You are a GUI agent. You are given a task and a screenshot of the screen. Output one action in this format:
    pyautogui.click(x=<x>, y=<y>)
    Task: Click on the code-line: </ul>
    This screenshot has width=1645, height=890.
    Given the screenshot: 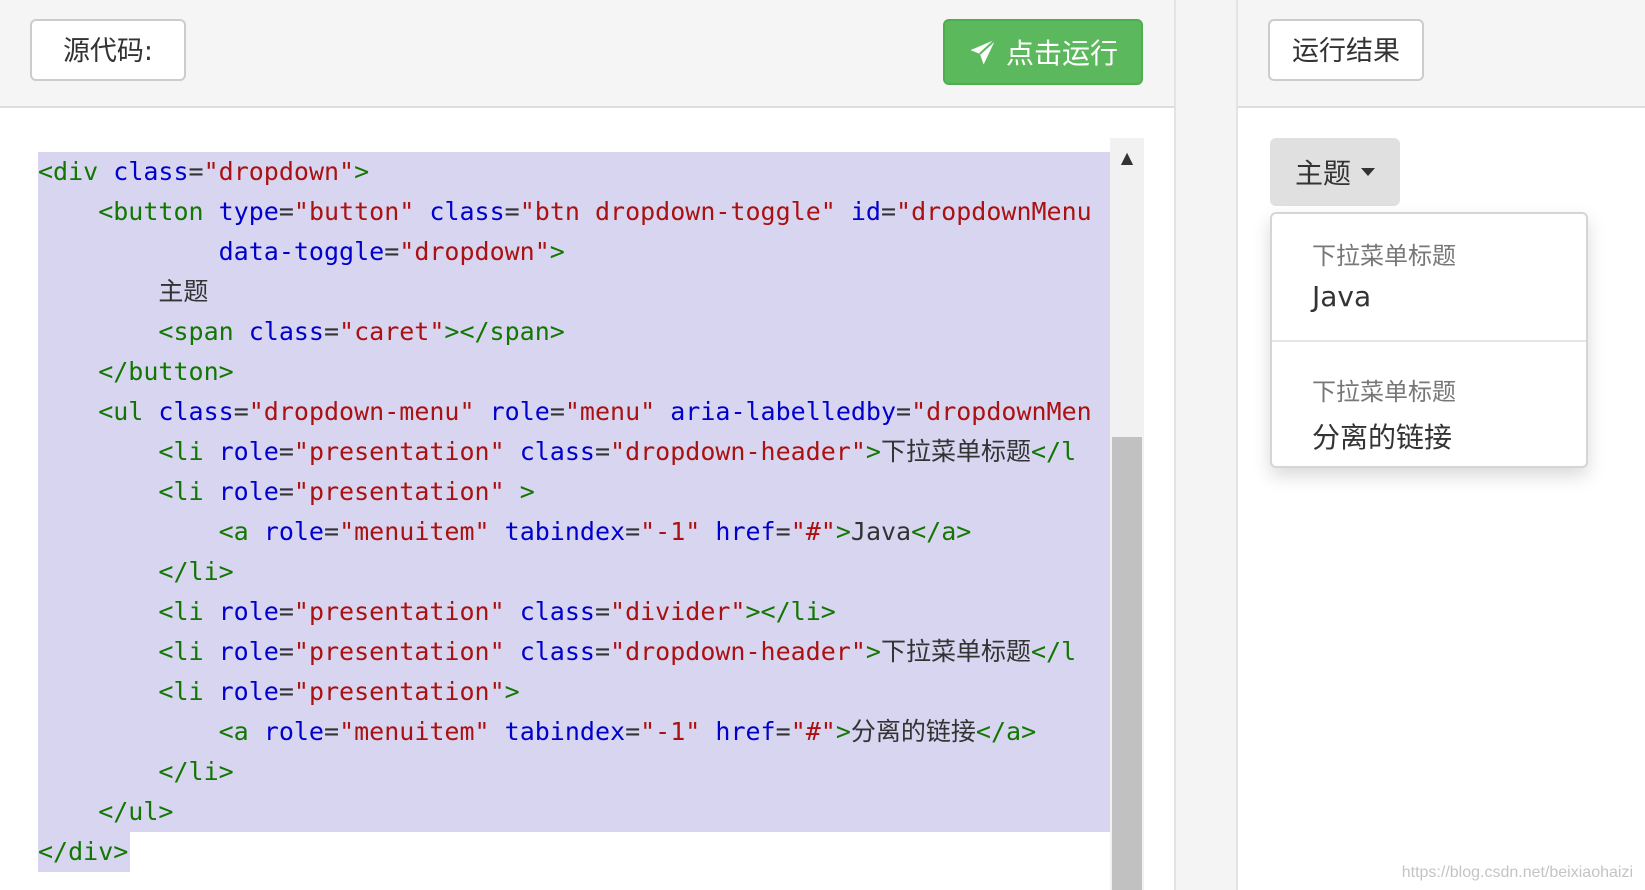 What is the action you would take?
    pyautogui.click(x=574, y=812)
    